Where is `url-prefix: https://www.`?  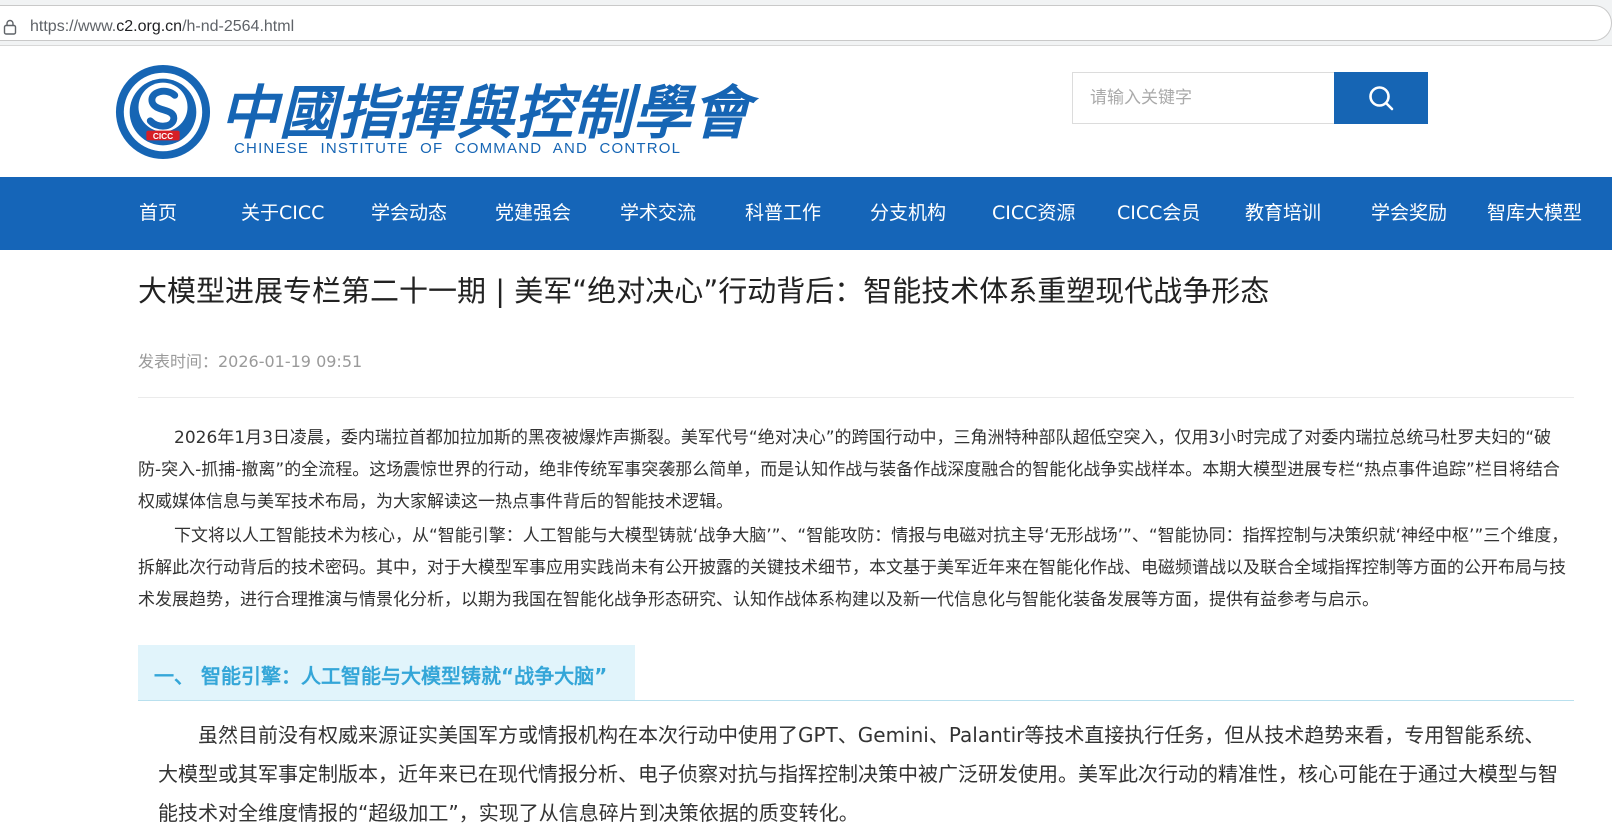
url-prefix: https://www. is located at coordinates (73, 26).